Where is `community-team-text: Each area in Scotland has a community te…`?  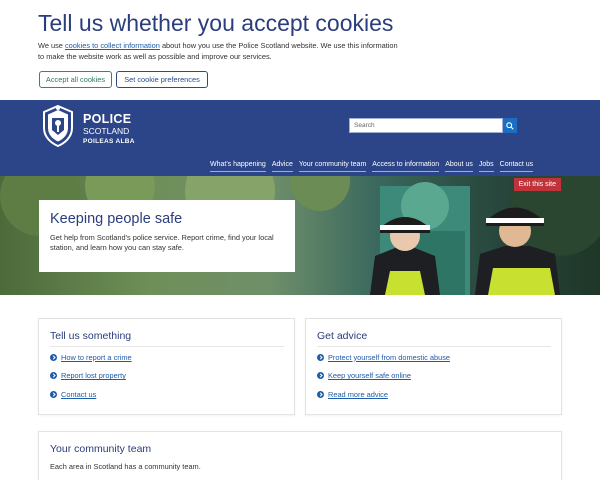
community-team-text: Each area in Scotland has a community te… is located at coordinates (125, 466).